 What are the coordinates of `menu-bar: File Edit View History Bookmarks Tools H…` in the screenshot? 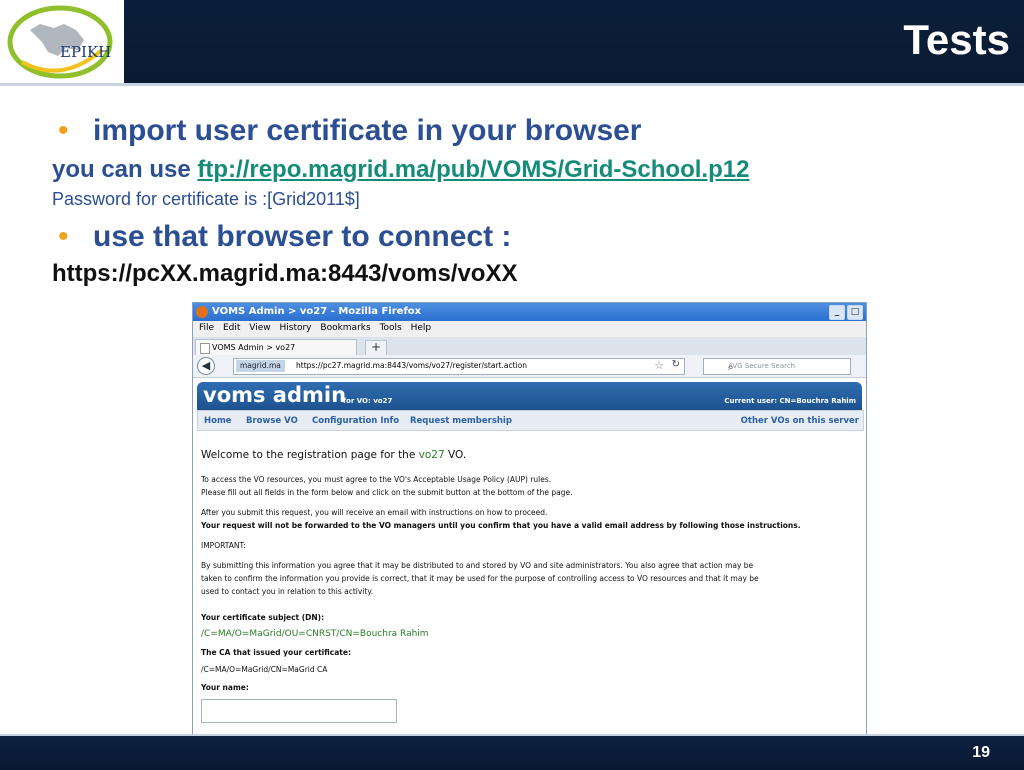 It's located at (529, 329).